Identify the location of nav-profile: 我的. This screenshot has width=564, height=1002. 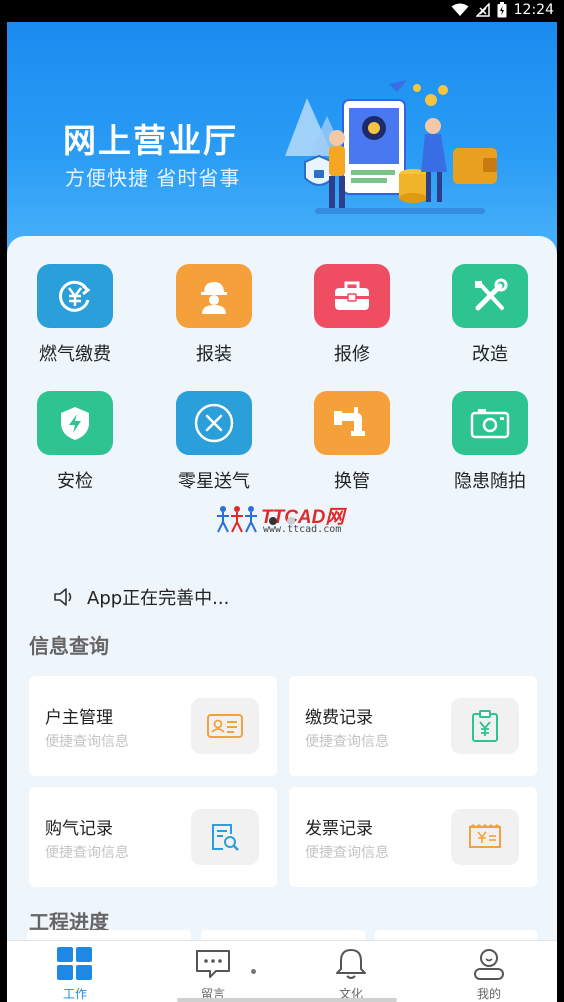
(489, 974).